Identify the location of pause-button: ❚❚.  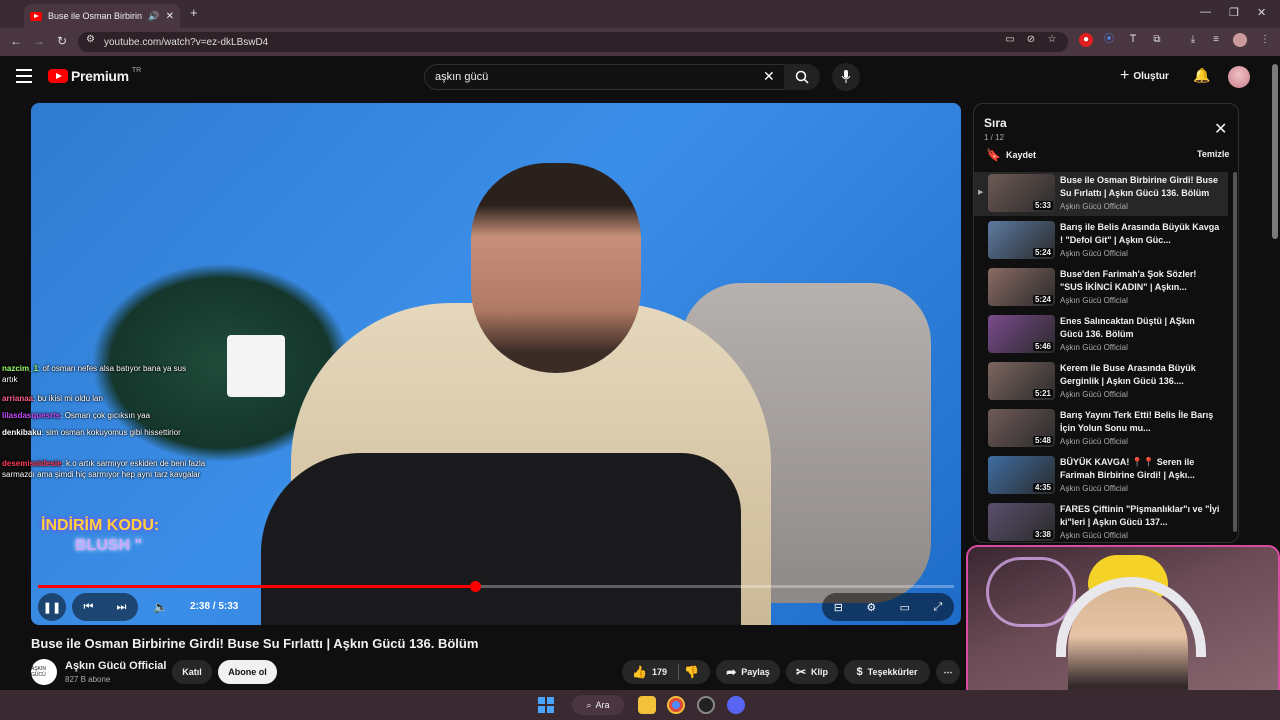
(52, 607).